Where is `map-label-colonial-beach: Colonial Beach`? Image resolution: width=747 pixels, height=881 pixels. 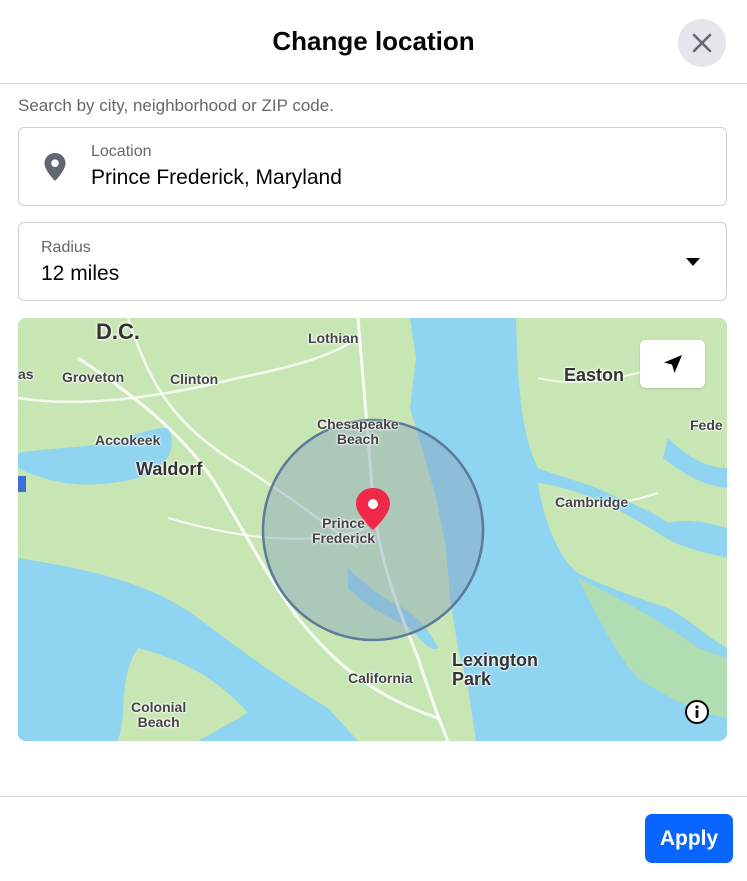
map-label-colonial-beach: Colonial Beach is located at coordinates (158, 714).